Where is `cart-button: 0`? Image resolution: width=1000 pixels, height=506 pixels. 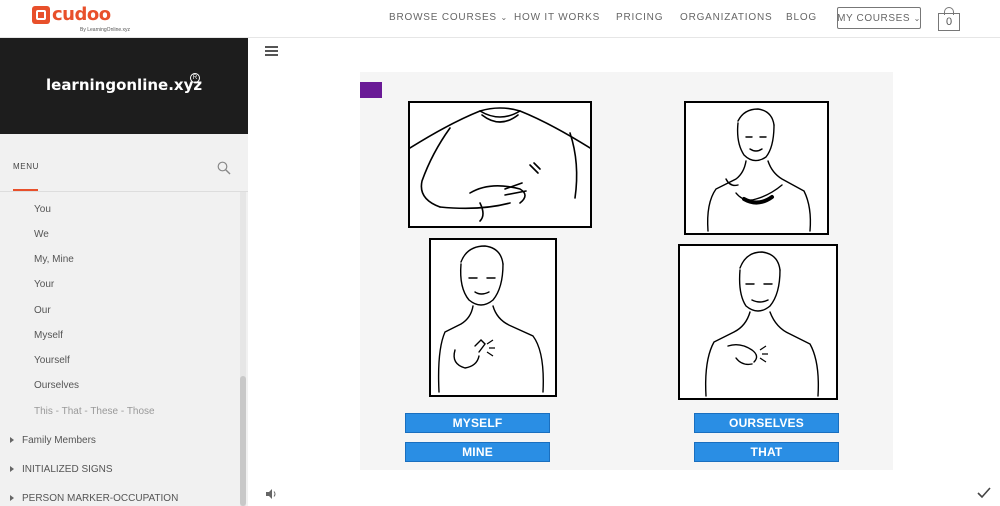 cart-button: 0 is located at coordinates (949, 19).